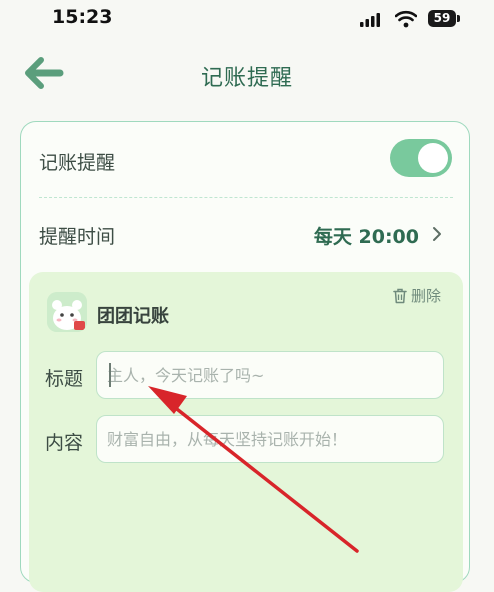 The width and height of the screenshot is (494, 592). What do you see at coordinates (77, 163) in the screenshot?
I see `reminder-toggle-label: 记账提醒` at bounding box center [77, 163].